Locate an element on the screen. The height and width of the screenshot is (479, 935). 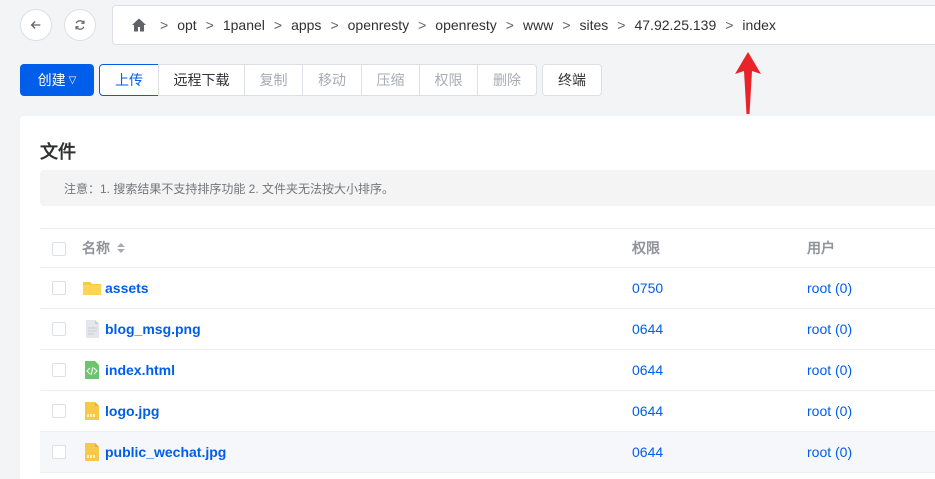
file-name-link: assets is located at coordinates (127, 288).